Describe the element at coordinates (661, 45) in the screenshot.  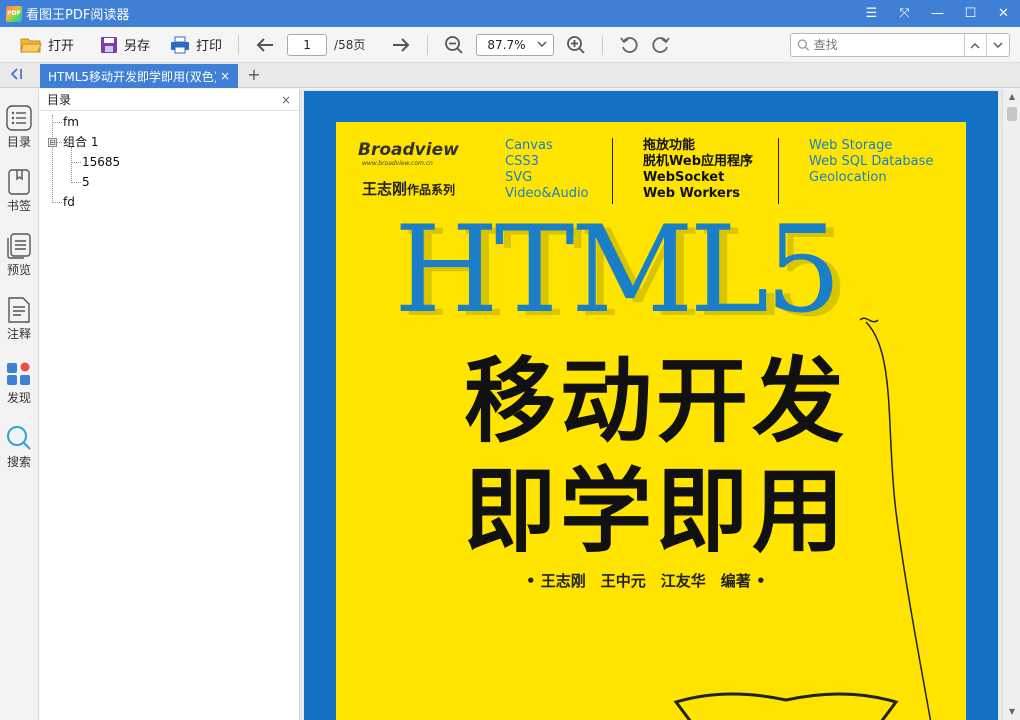
I see `rotate-right-button` at that location.